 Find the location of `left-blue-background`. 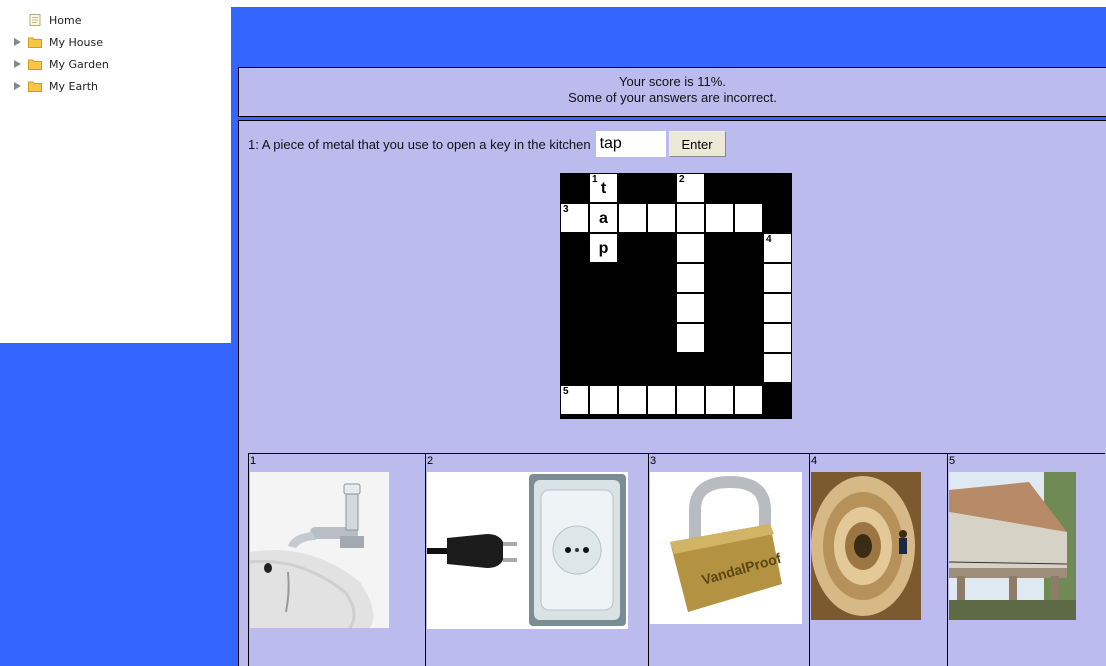

left-blue-background is located at coordinates (115, 504).